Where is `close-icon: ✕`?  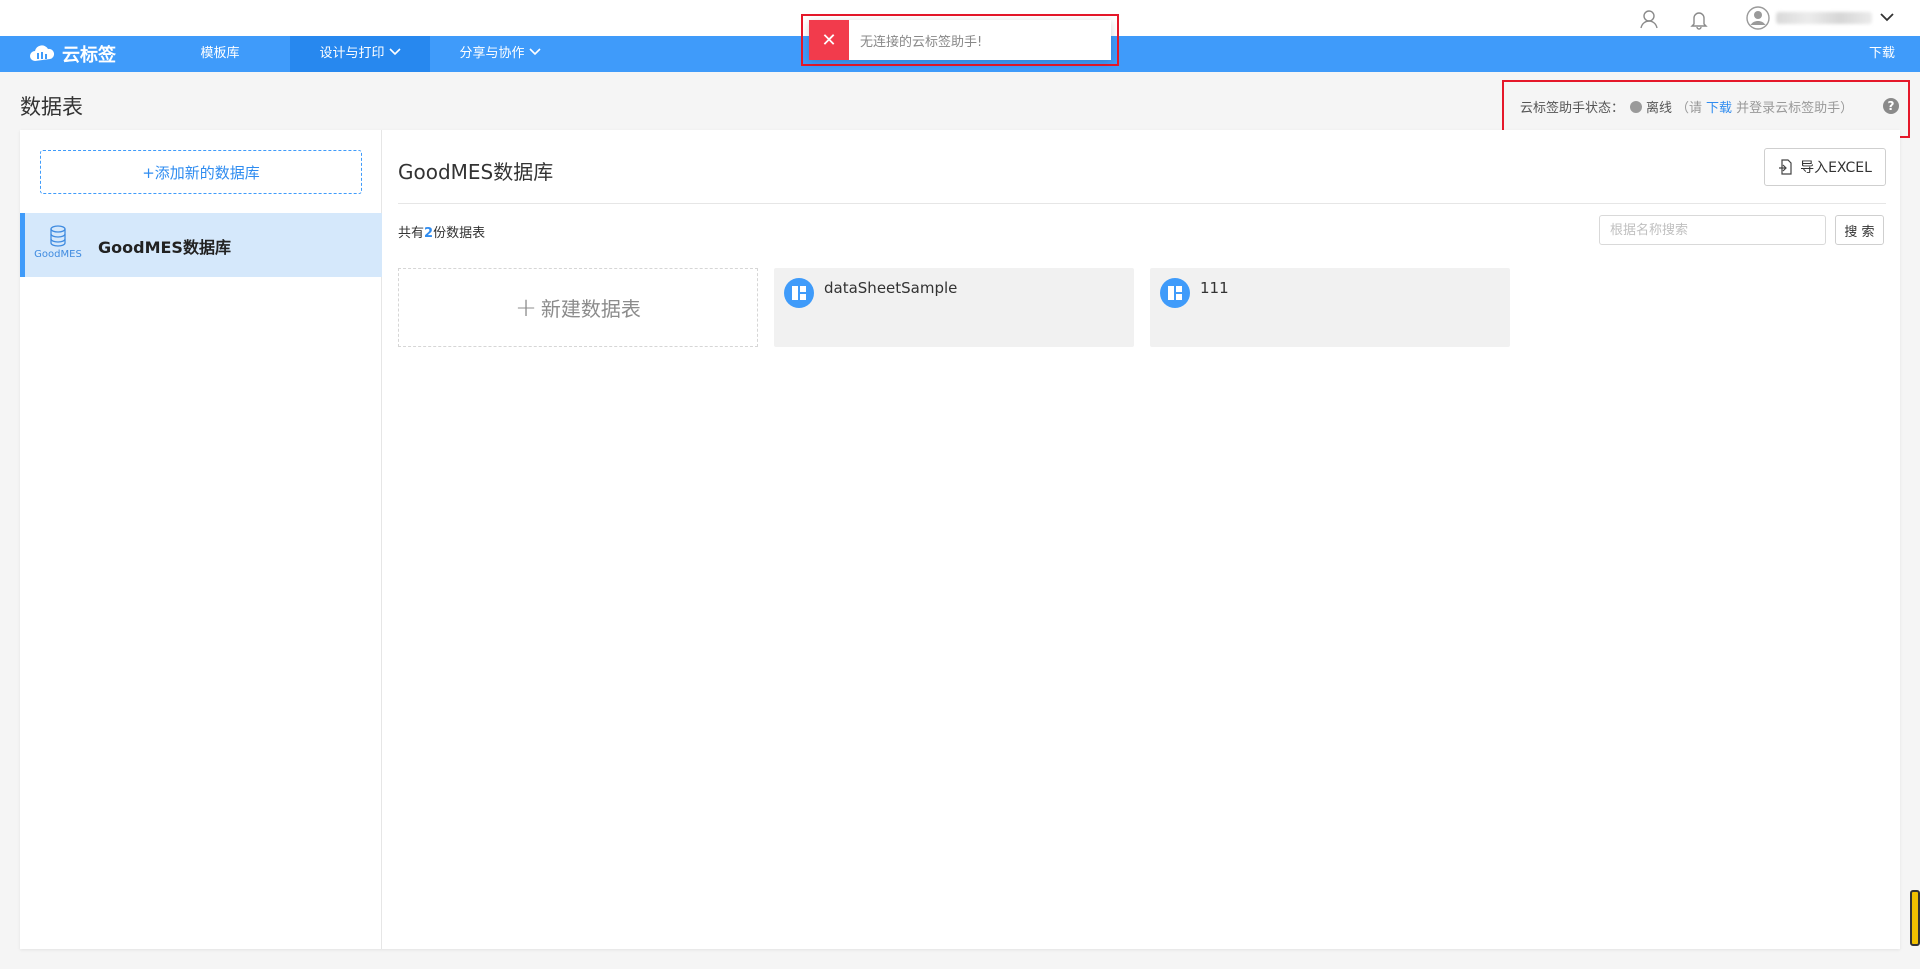
close-icon: ✕ is located at coordinates (829, 40).